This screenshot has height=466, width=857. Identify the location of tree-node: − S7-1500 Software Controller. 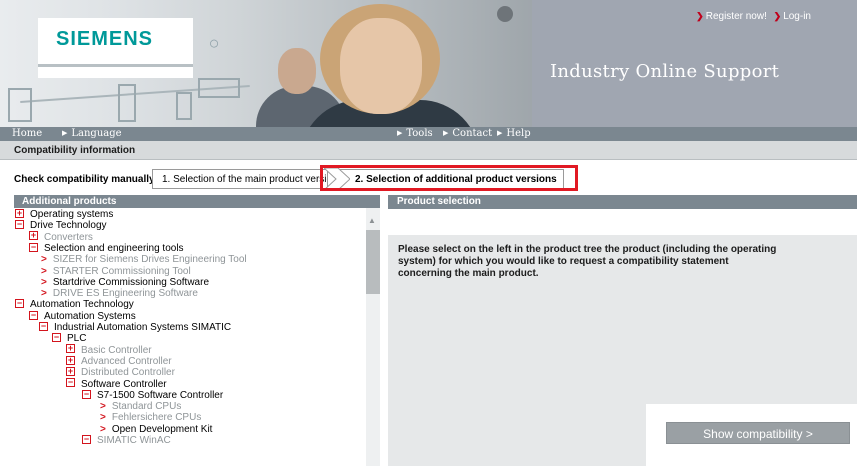
(153, 395).